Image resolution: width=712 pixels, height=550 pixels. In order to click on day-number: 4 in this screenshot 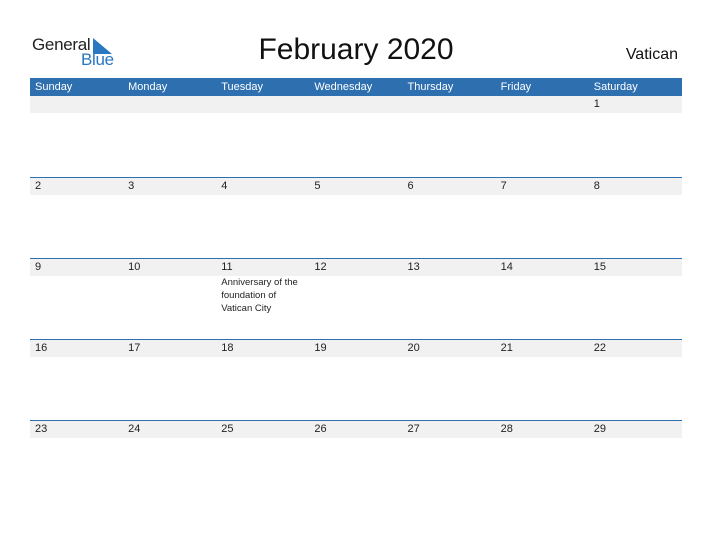, I will do `click(224, 186)`.